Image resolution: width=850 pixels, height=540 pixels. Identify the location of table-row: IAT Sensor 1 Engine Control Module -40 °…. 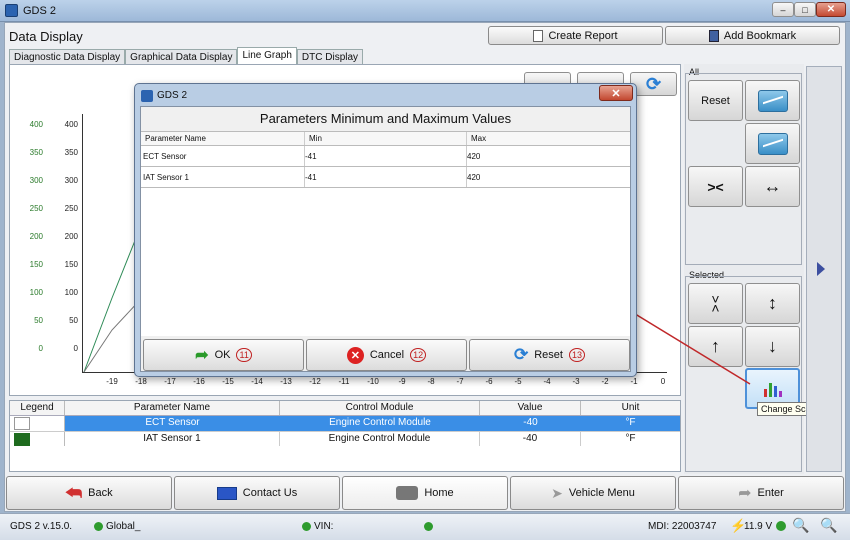
(345, 438).